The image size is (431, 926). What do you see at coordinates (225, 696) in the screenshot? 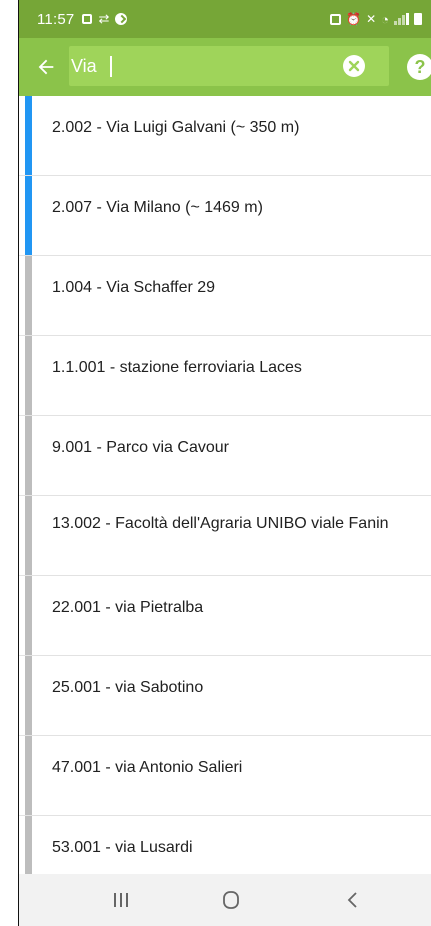
I see `list-item: 25.001 - via Sabotino` at bounding box center [225, 696].